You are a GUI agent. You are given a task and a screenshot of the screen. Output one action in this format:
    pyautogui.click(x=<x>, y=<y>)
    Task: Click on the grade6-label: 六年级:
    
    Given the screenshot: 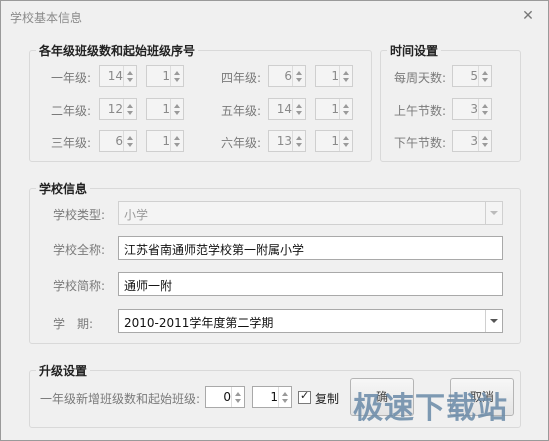 What is the action you would take?
    pyautogui.click(x=241, y=143)
    